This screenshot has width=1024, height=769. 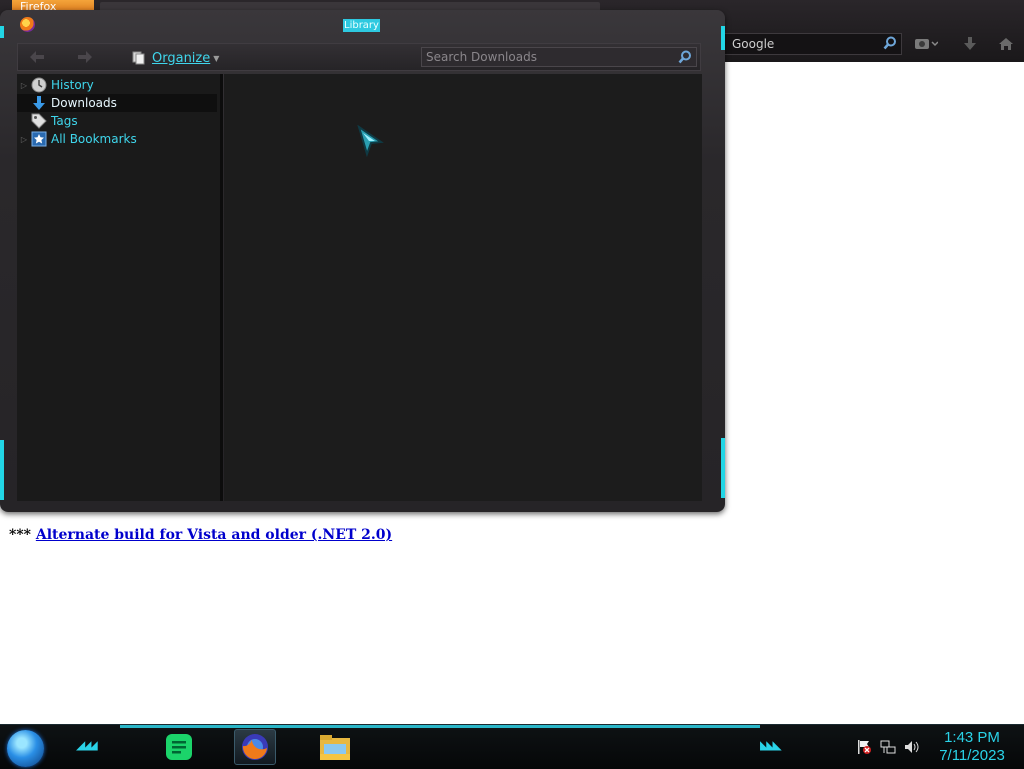 What do you see at coordinates (1007, 44) in the screenshot?
I see `home-icon` at bounding box center [1007, 44].